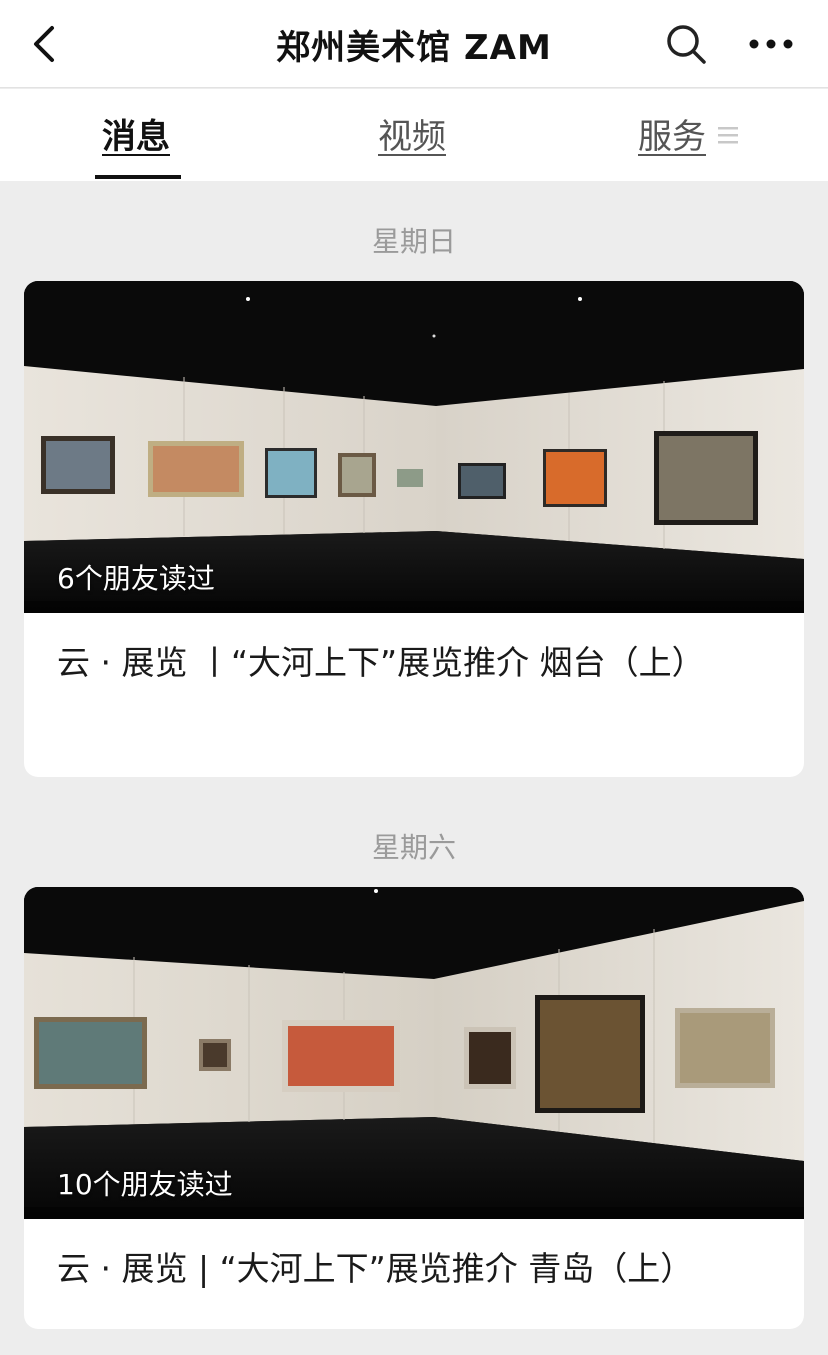  I want to click on active-tab-indicator, so click(138, 177).